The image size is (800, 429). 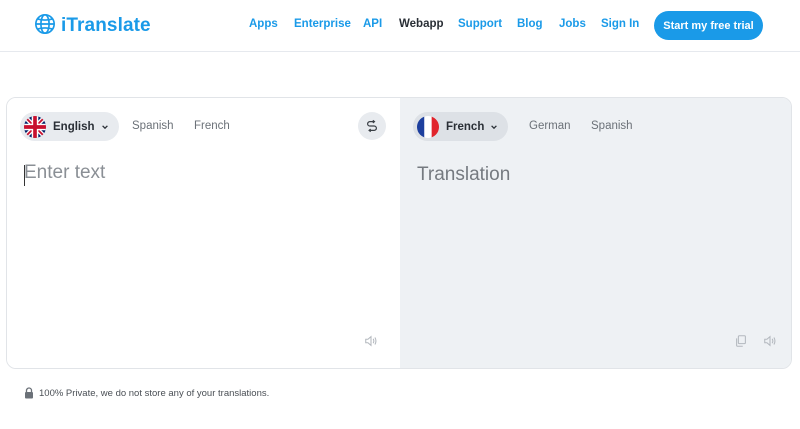 I want to click on swap-languages-button, so click(x=372, y=126).